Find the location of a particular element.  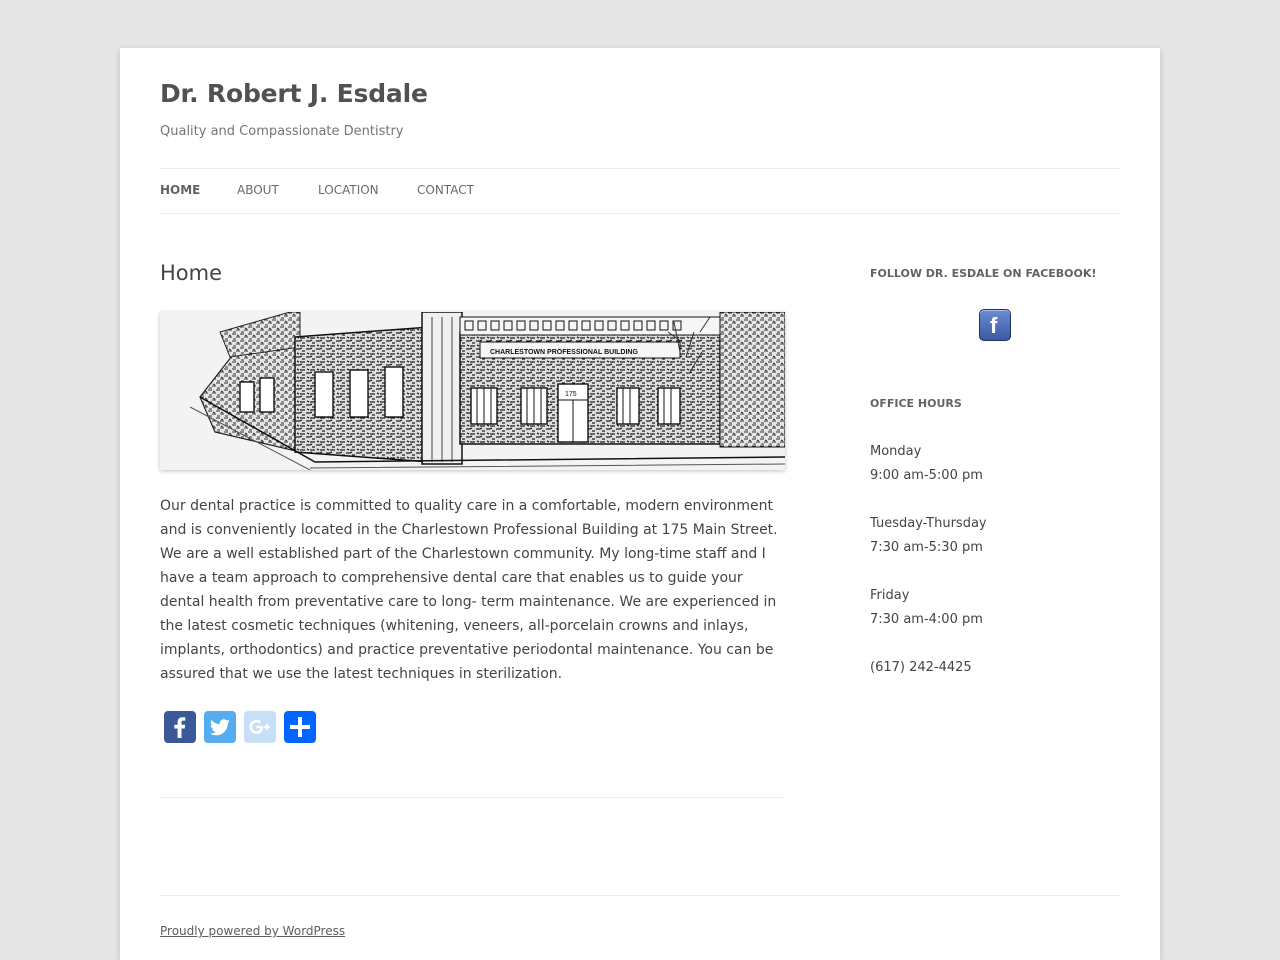

building-sketch-image: CHARLESTOWN PROFESSIONAL BUILDING 175 is located at coordinates (472, 391).